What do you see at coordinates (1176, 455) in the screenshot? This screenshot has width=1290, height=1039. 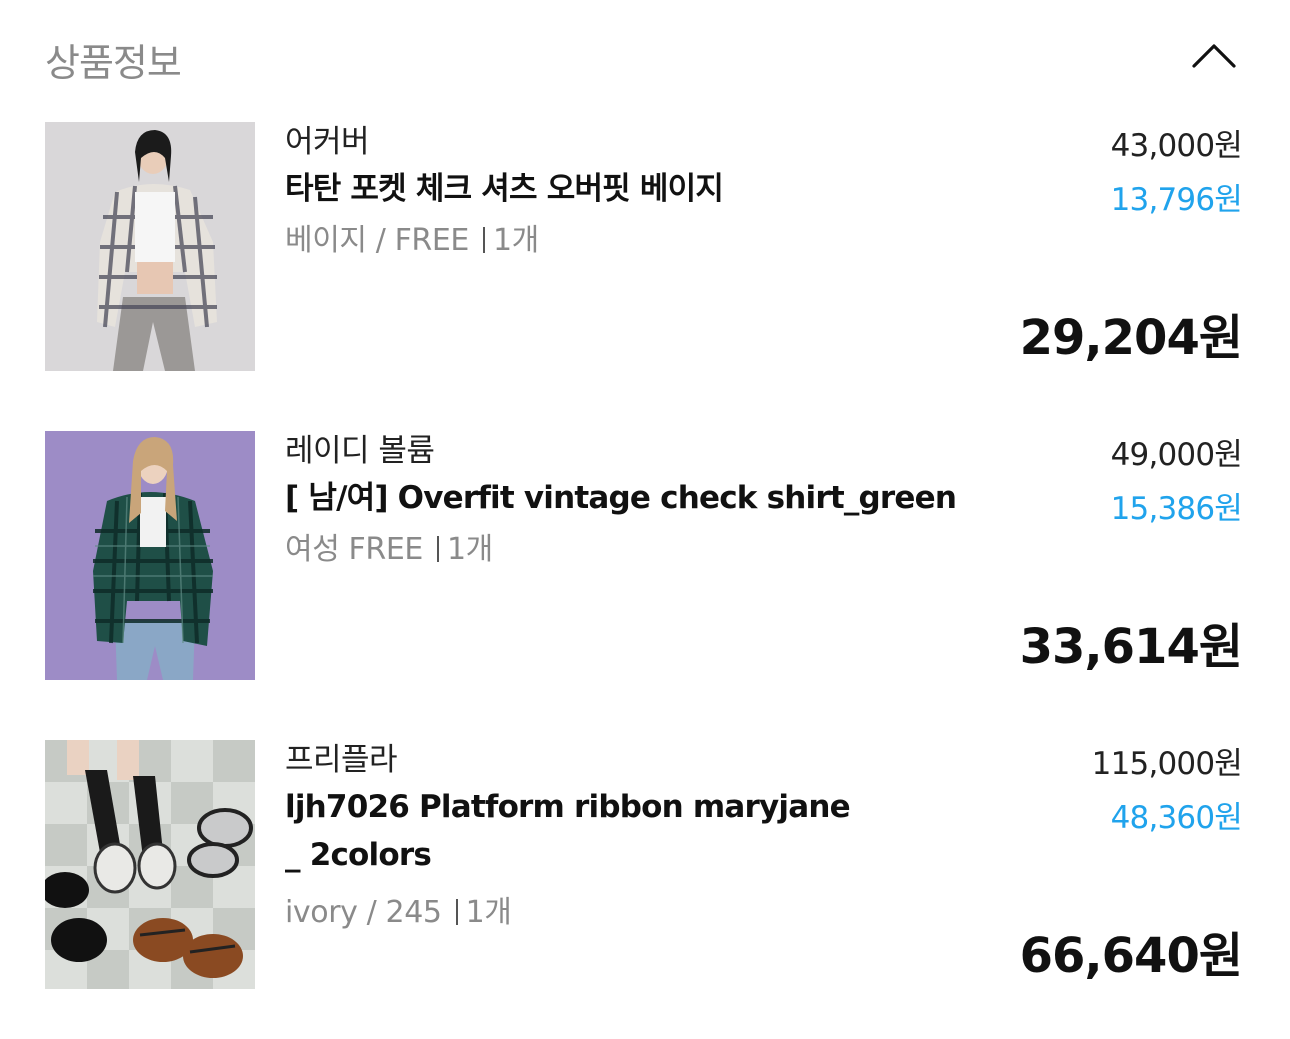 I see `original-price: 49,000원` at bounding box center [1176, 455].